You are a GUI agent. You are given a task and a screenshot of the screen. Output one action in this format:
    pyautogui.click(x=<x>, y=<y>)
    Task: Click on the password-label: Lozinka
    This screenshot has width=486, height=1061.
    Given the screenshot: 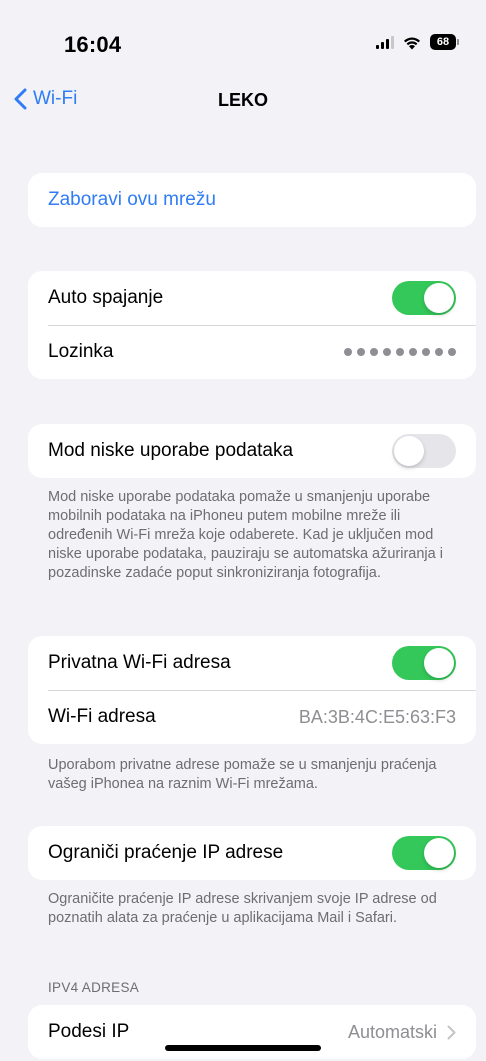 What is the action you would take?
    pyautogui.click(x=81, y=351)
    